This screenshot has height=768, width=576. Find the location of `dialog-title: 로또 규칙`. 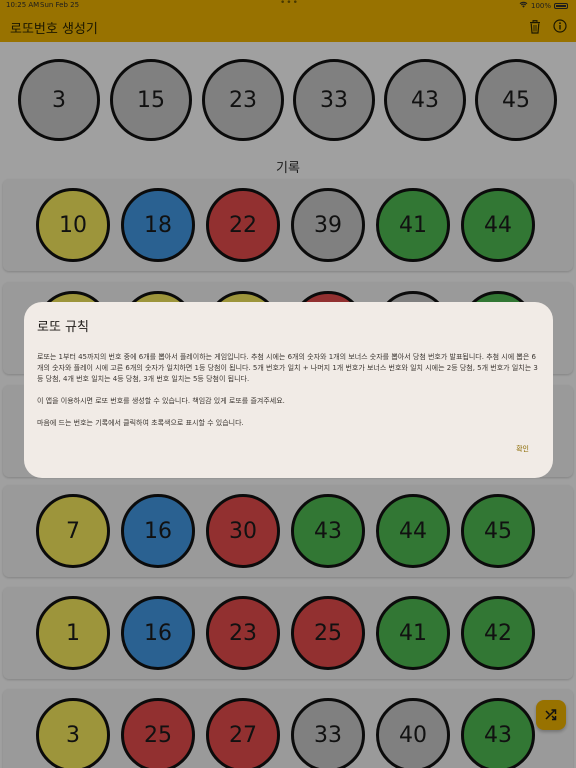

dialog-title: 로또 규칙 is located at coordinates (63, 327).